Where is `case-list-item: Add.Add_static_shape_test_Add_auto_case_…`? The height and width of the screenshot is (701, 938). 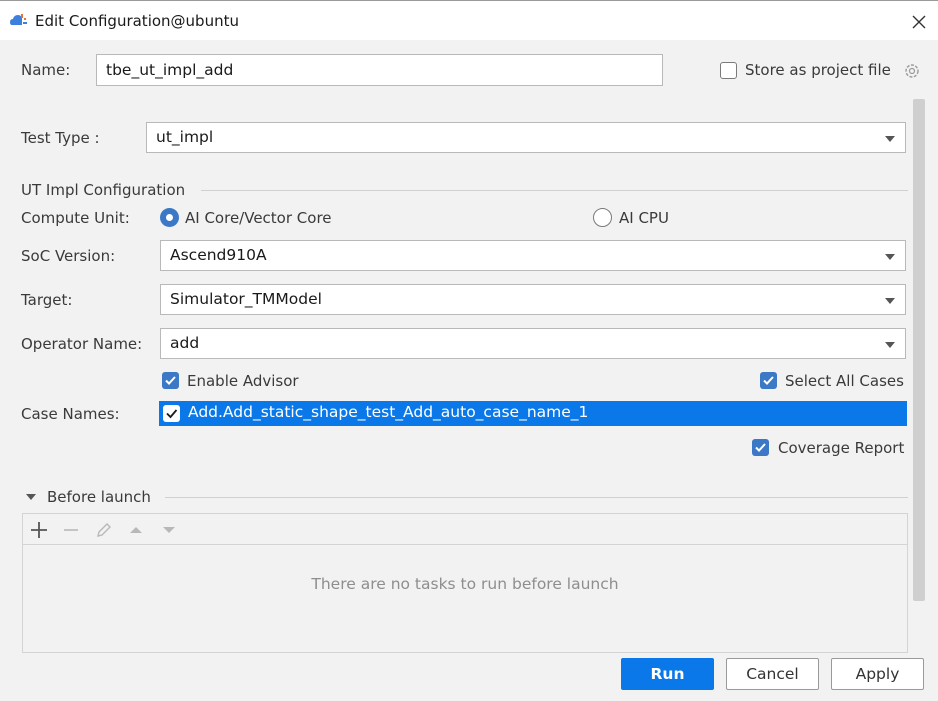
case-list-item: Add.Add_static_shape_test_Add_auto_case_… is located at coordinates (533, 413).